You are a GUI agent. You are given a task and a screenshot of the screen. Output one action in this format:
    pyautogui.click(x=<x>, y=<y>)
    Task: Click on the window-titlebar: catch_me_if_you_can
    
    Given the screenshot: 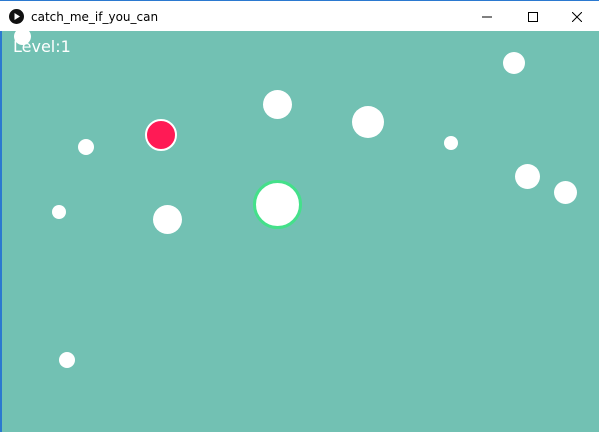 What is the action you would take?
    pyautogui.click(x=299, y=15)
    